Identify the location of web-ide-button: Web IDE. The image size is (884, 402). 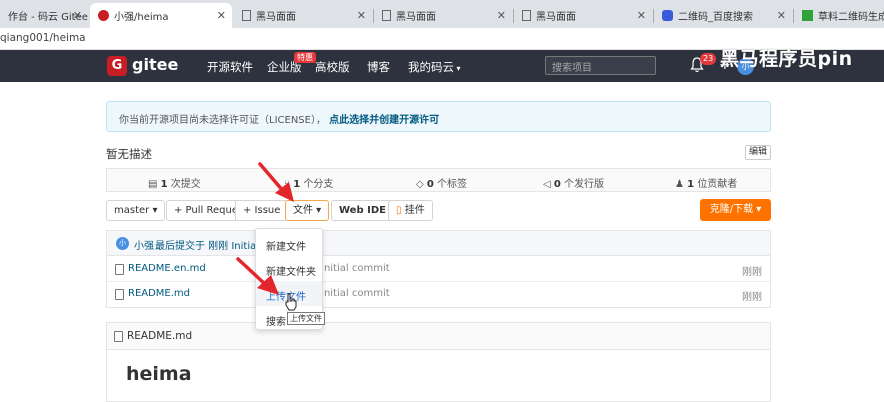
(362, 210).